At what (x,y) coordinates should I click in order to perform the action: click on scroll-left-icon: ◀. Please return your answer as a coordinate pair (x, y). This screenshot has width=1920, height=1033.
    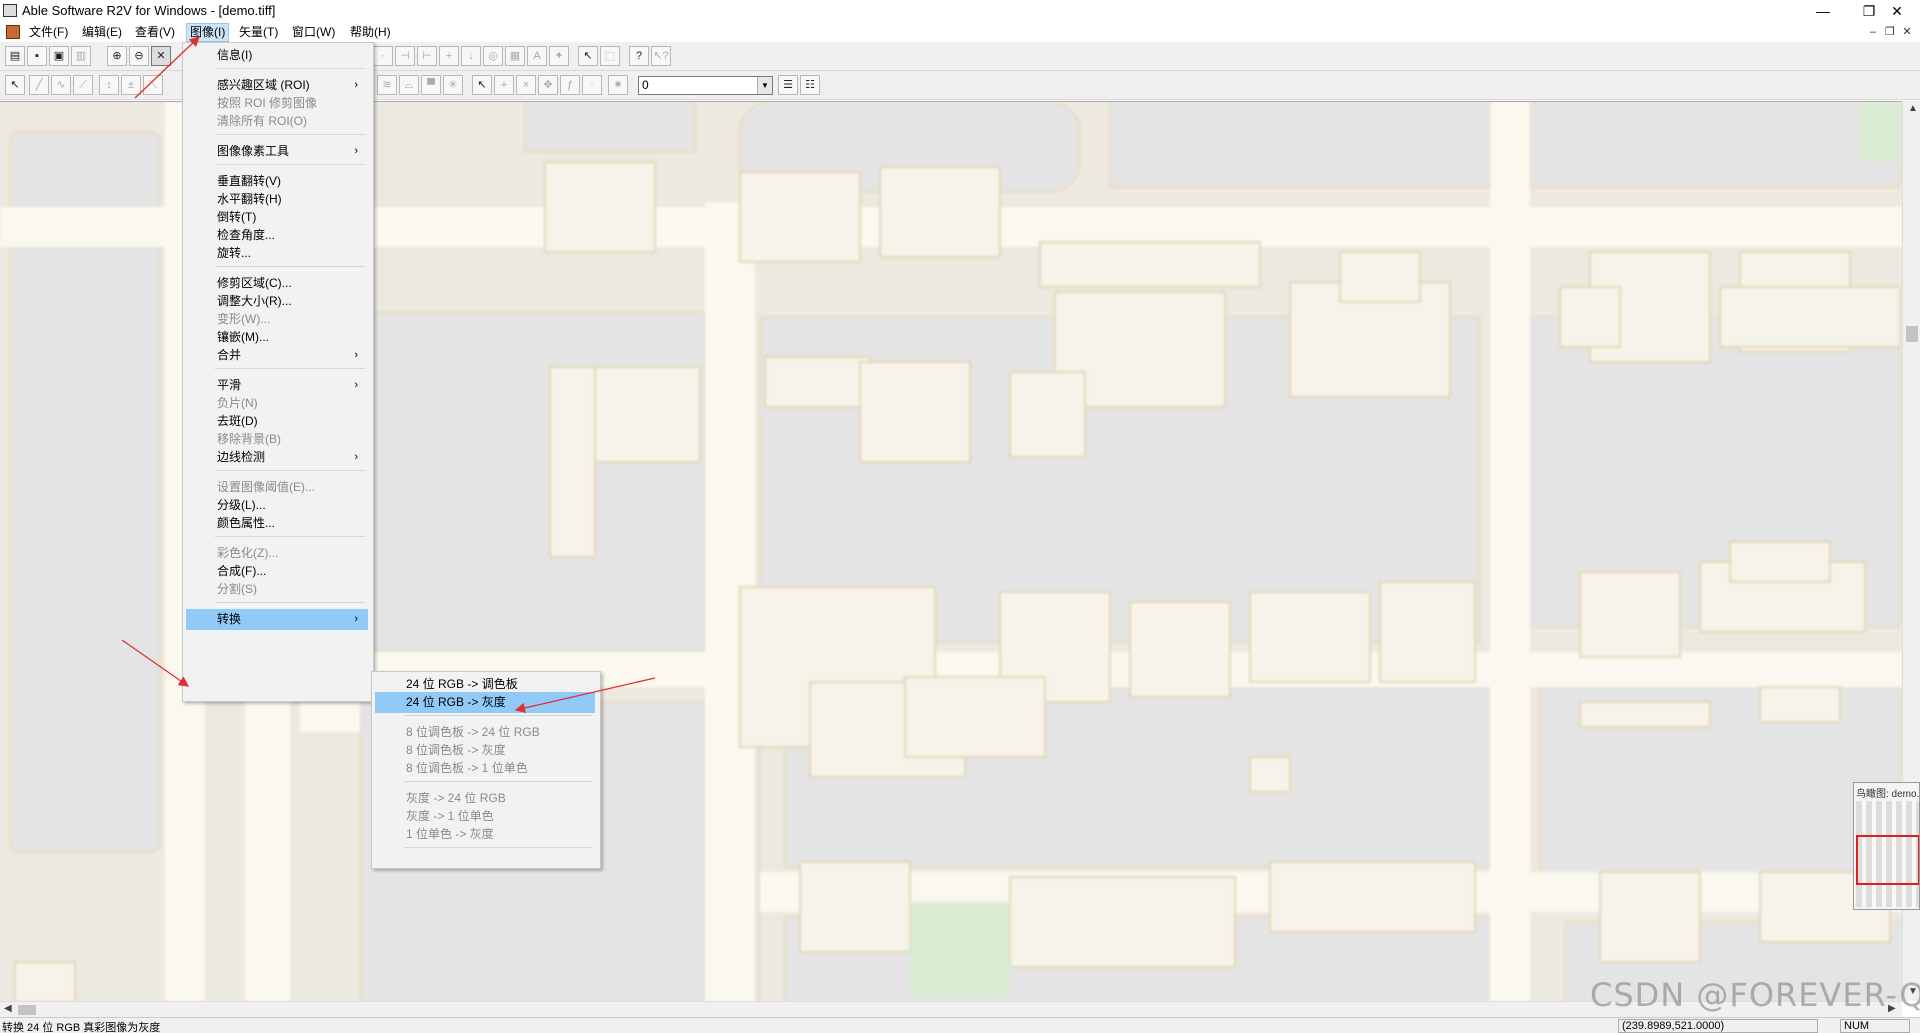
    Looking at the image, I should click on (8, 1008).